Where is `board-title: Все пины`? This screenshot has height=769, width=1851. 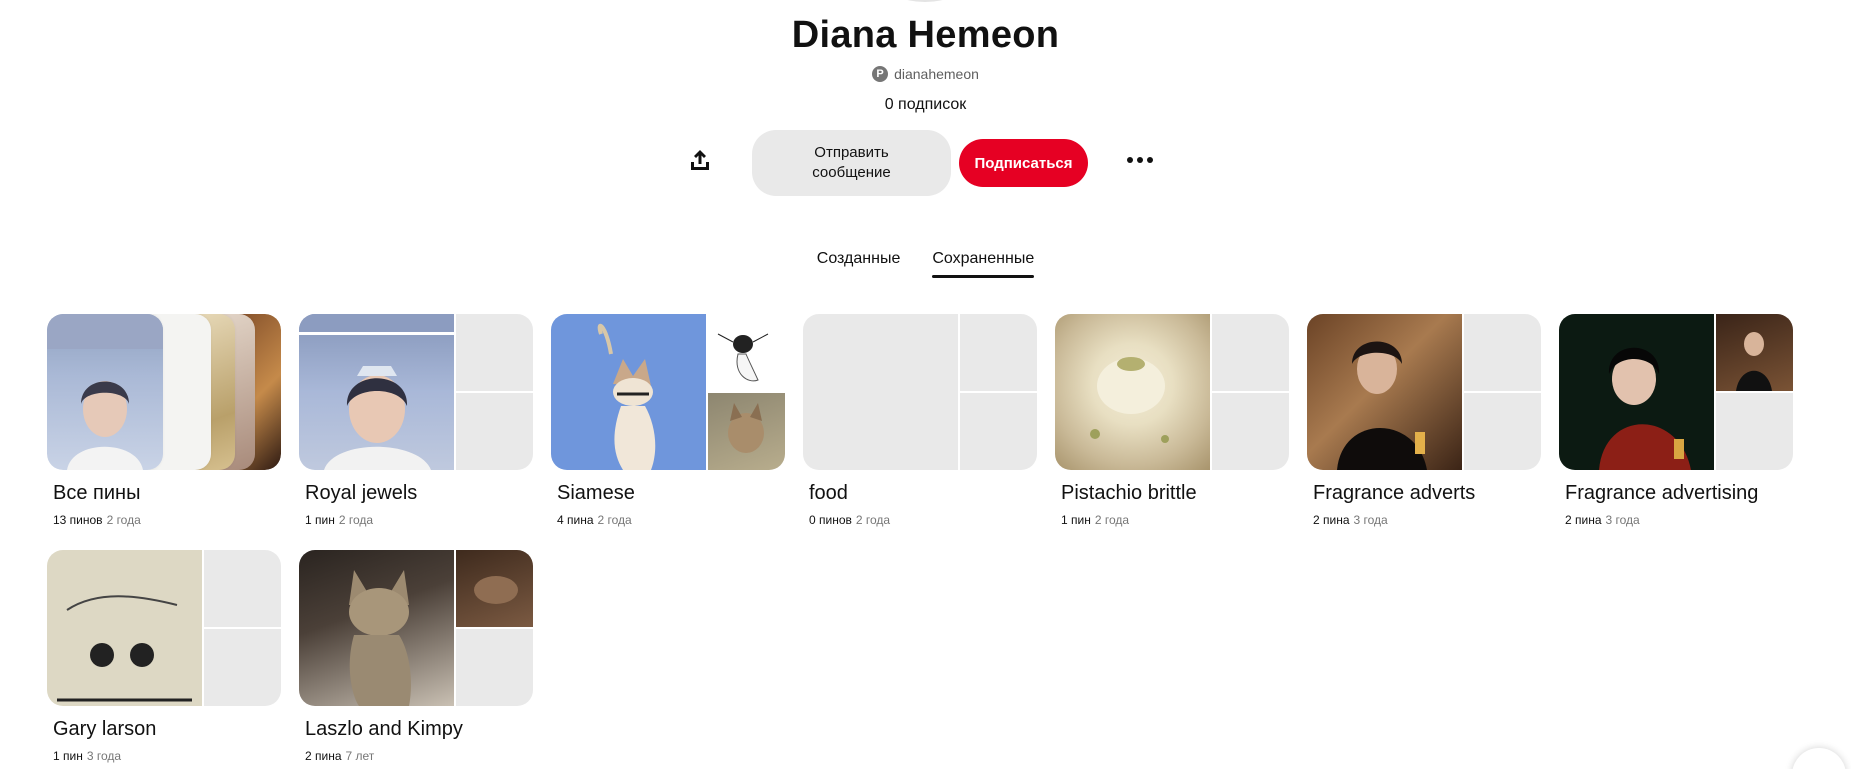 board-title: Все пины is located at coordinates (97, 493).